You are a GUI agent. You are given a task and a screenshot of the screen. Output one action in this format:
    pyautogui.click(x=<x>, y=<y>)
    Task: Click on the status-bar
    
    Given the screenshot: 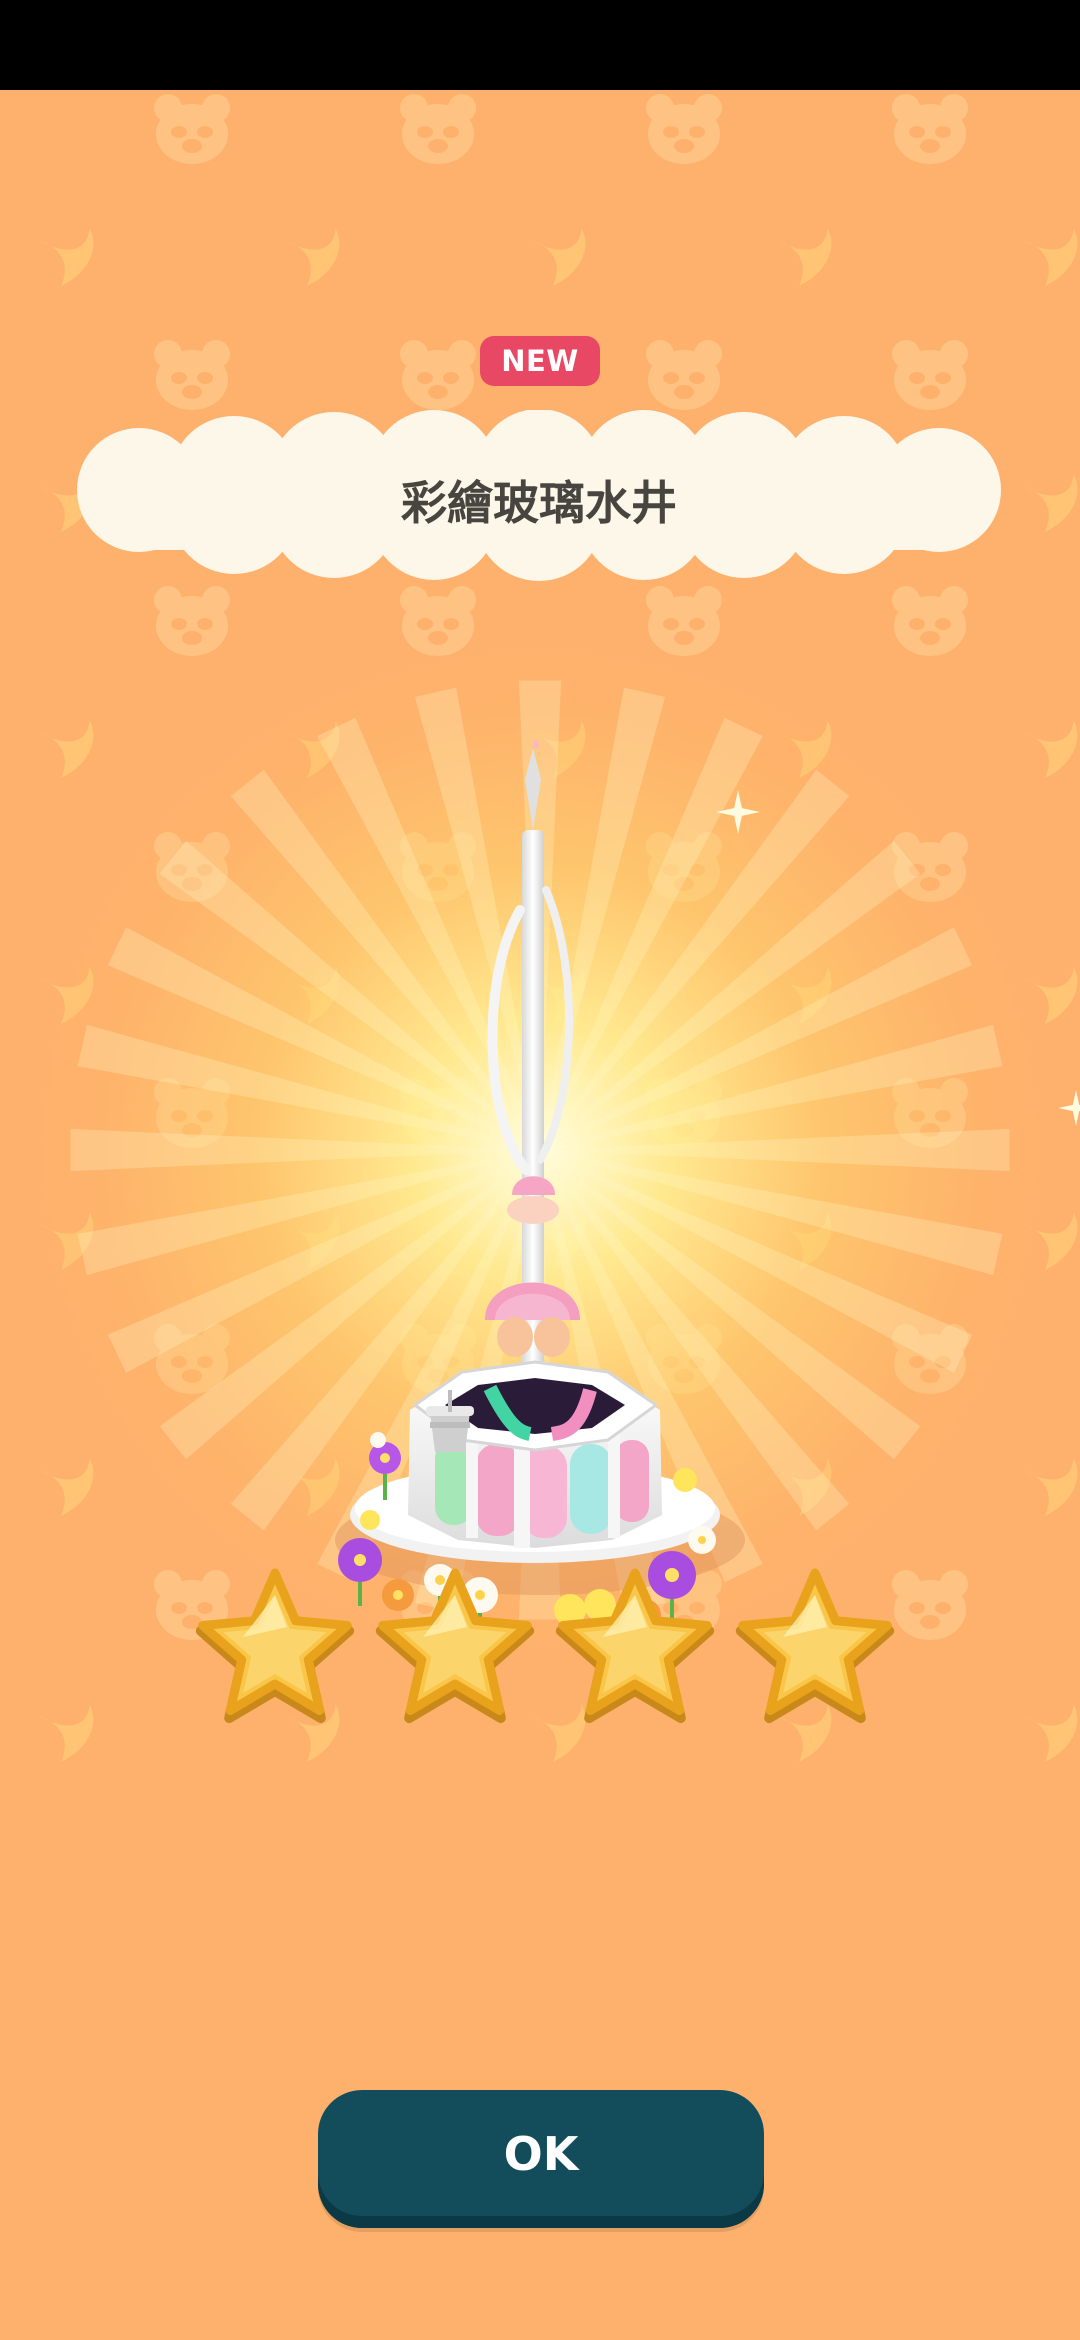 What is the action you would take?
    pyautogui.click(x=540, y=45)
    